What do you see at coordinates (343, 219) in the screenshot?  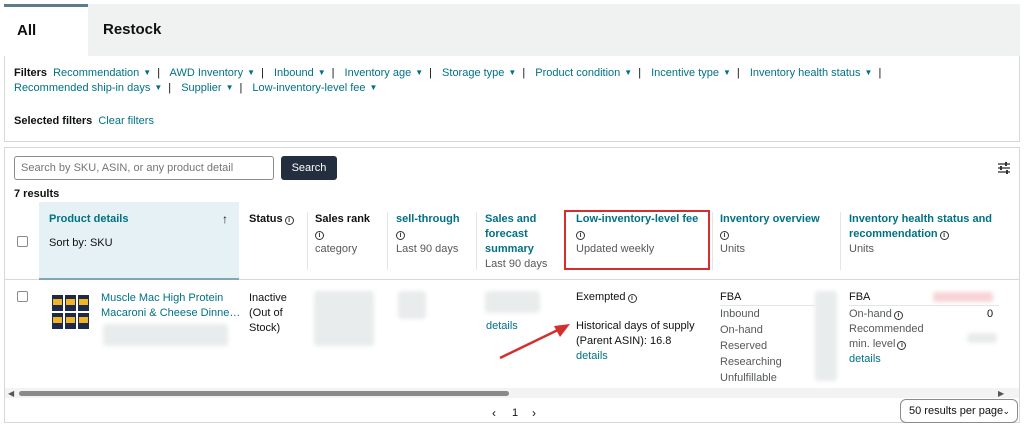 I see `col-sales-rank-title: Sales rank` at bounding box center [343, 219].